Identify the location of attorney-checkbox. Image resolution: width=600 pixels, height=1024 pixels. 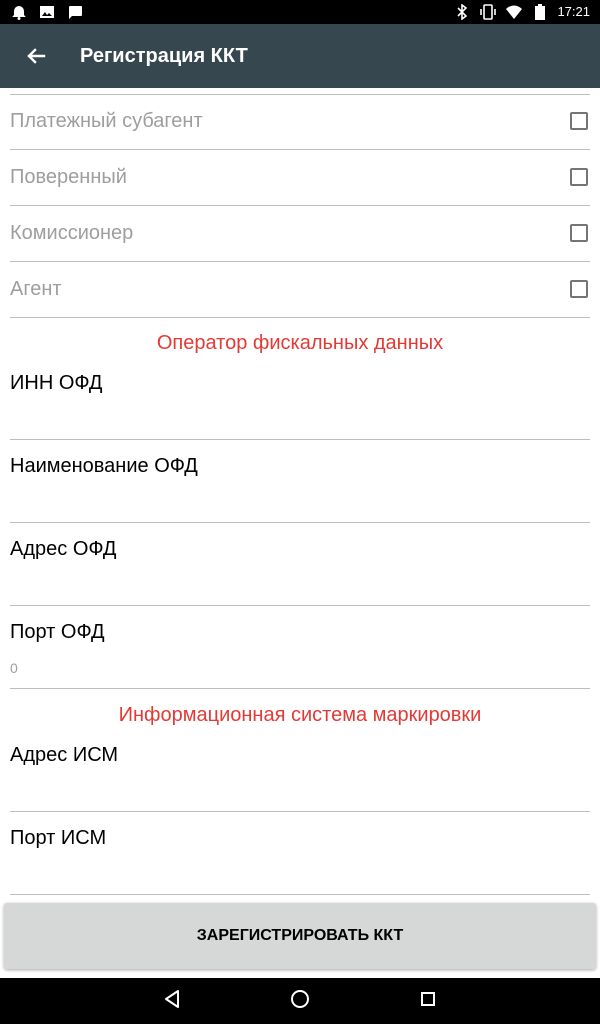
(579, 177).